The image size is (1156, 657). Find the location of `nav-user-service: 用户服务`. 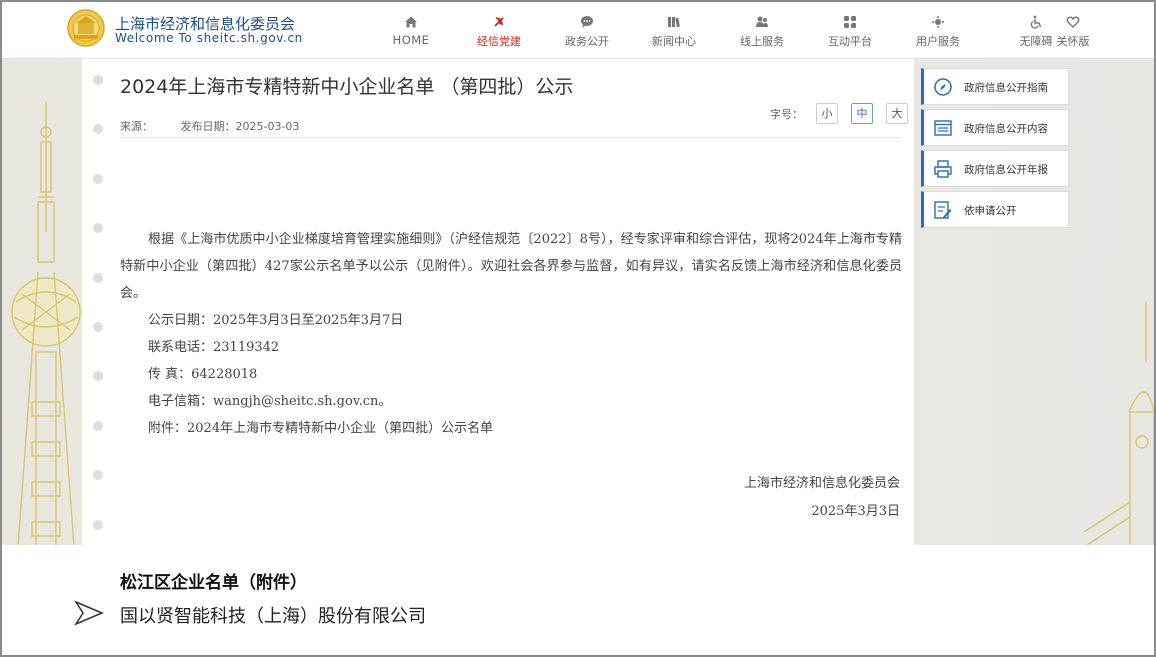

nav-user-service: 用户服务 is located at coordinates (938, 31).